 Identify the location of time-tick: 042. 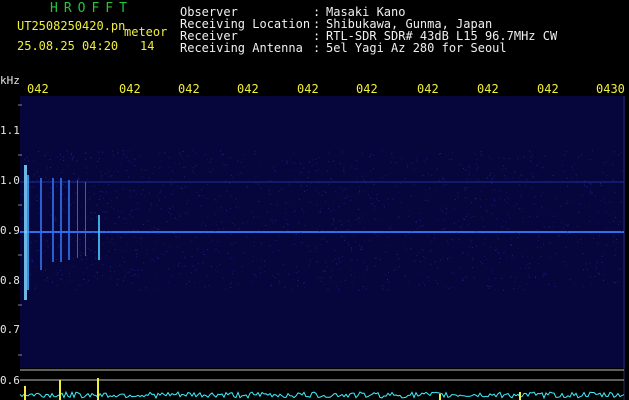
(130, 89).